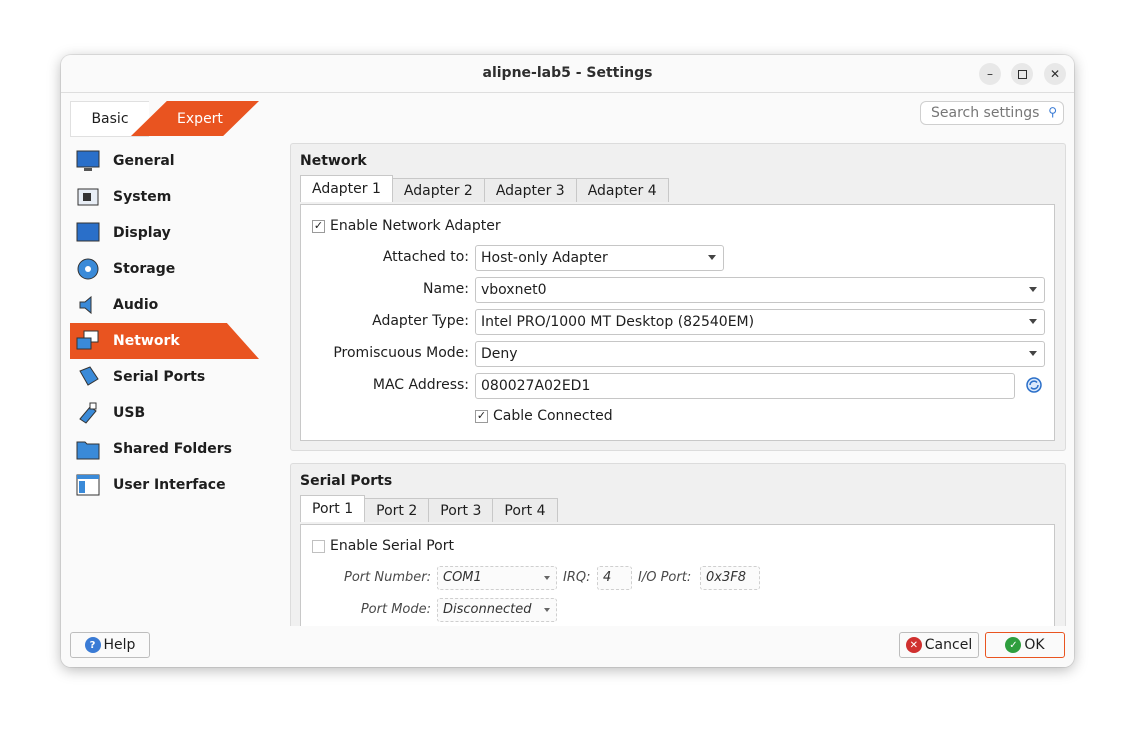 The image size is (1135, 734). I want to click on maximize-button, so click(1022, 74).